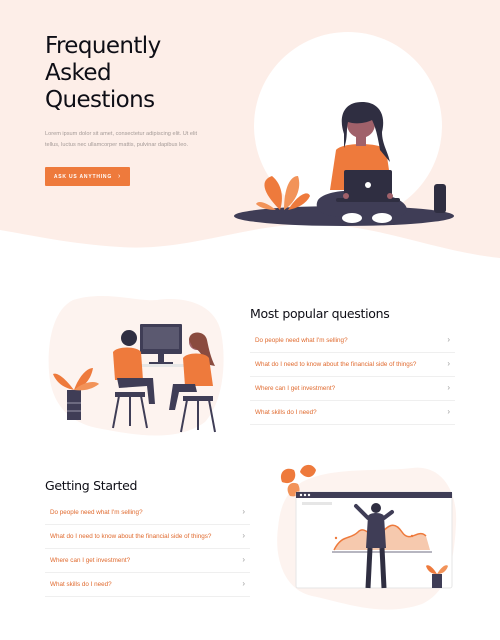  What do you see at coordinates (320, 313) in the screenshot?
I see `popular-questions-heading: Most popular questions` at bounding box center [320, 313].